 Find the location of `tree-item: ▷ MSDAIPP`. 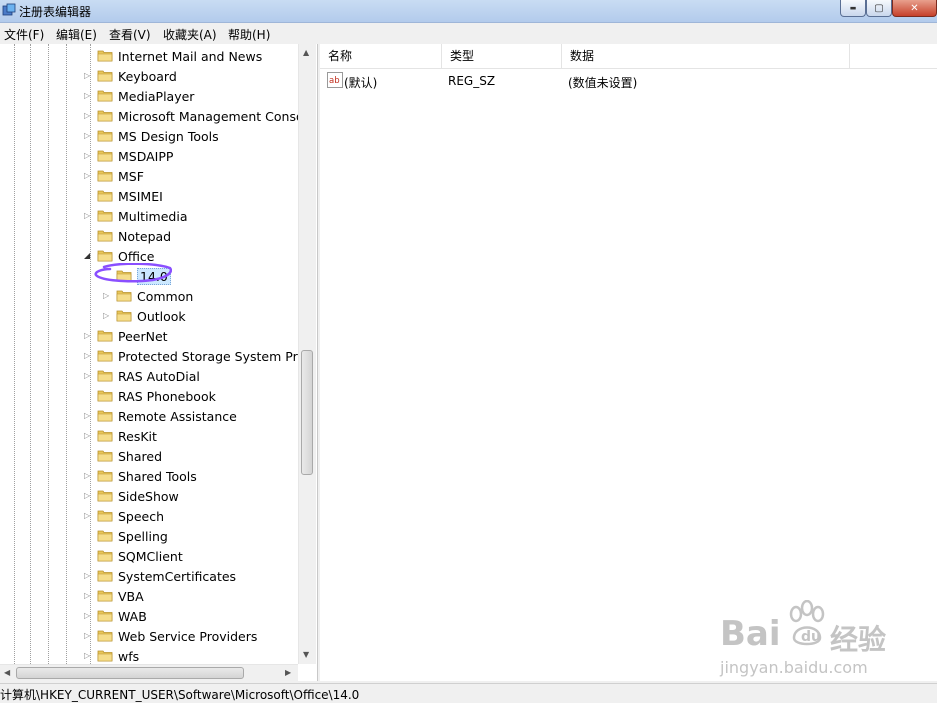

tree-item: ▷ MSDAIPP is located at coordinates (158, 156).